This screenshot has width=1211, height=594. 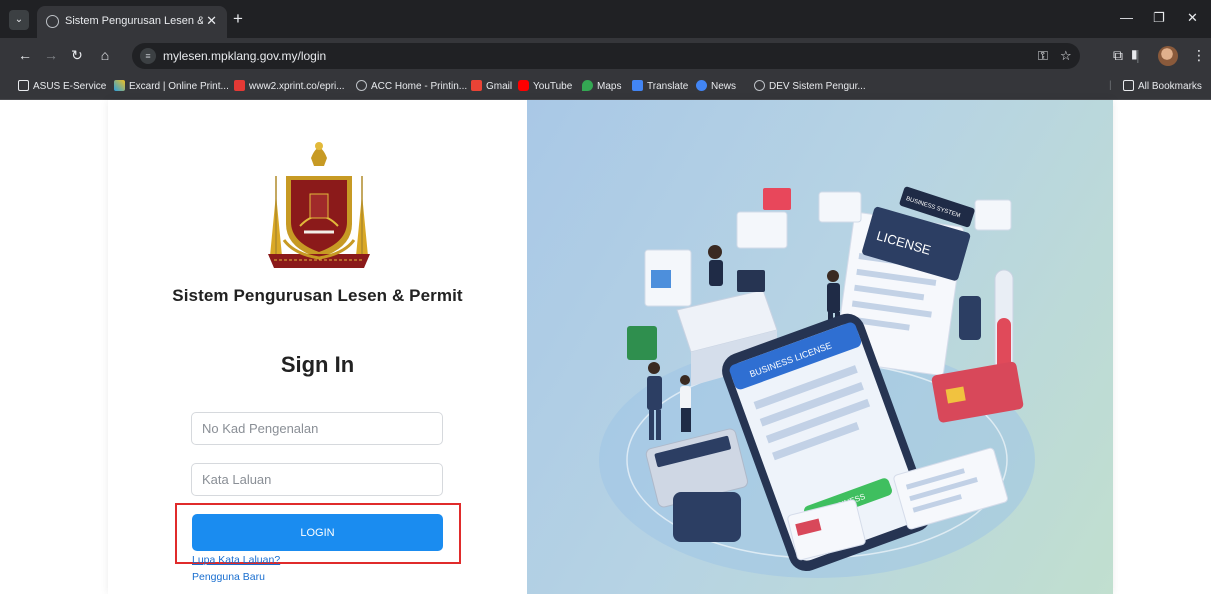 What do you see at coordinates (701, 85) in the screenshot?
I see `news-icon` at bounding box center [701, 85].